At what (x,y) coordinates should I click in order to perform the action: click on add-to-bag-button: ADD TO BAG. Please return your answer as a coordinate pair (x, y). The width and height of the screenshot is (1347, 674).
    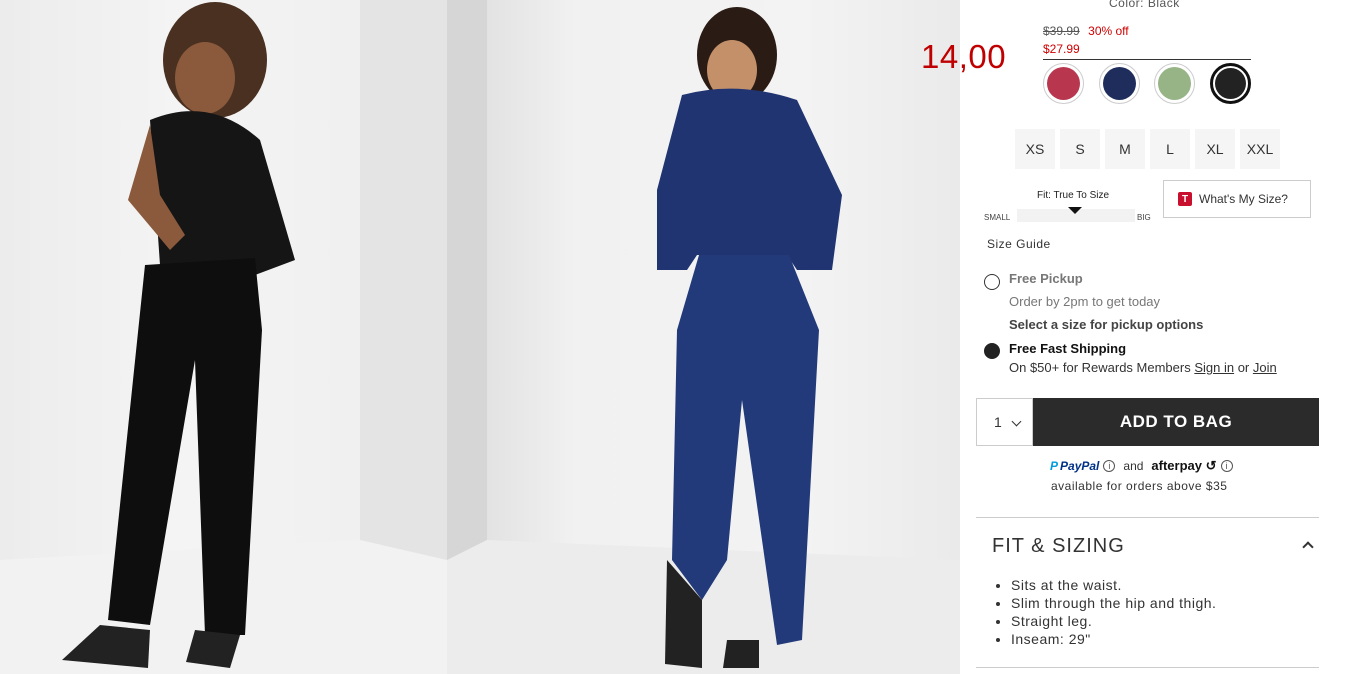
    Looking at the image, I should click on (1176, 422).